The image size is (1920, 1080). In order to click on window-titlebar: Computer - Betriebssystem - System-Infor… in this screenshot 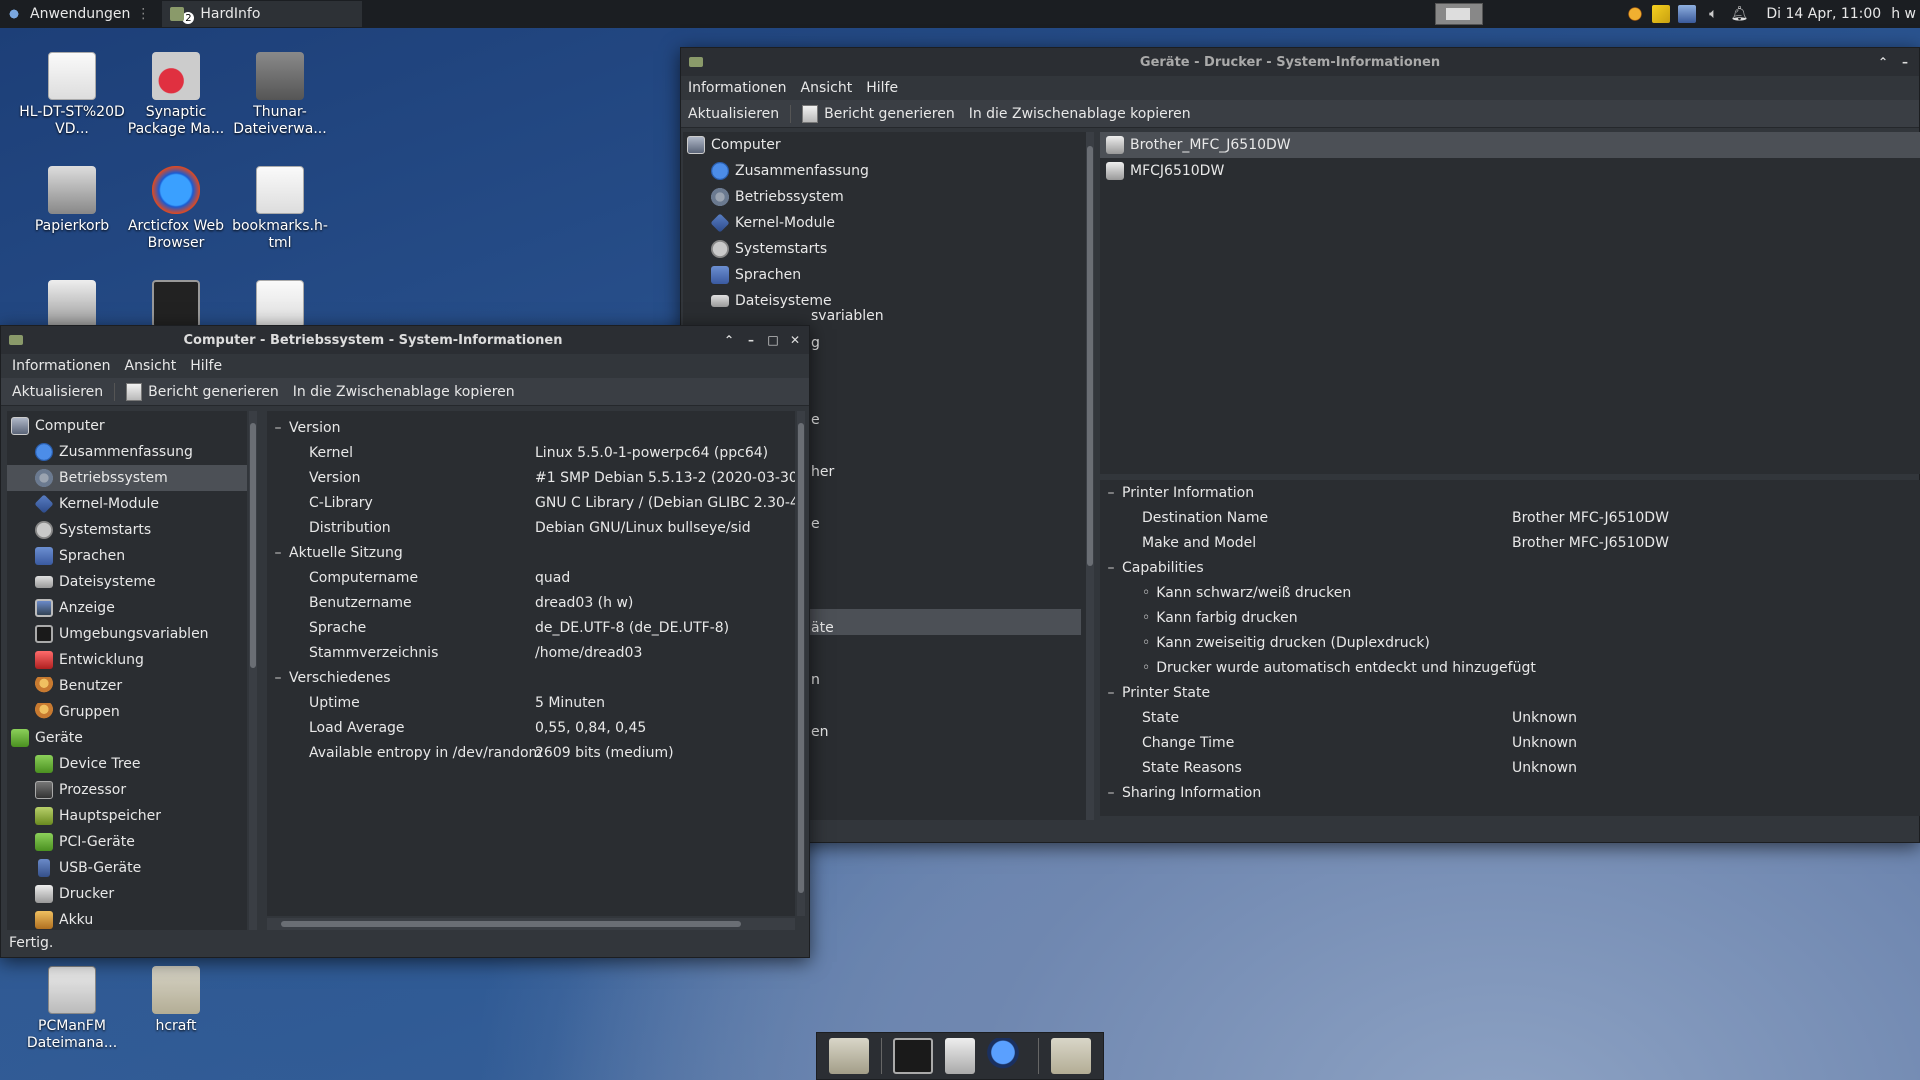, I will do `click(405, 340)`.